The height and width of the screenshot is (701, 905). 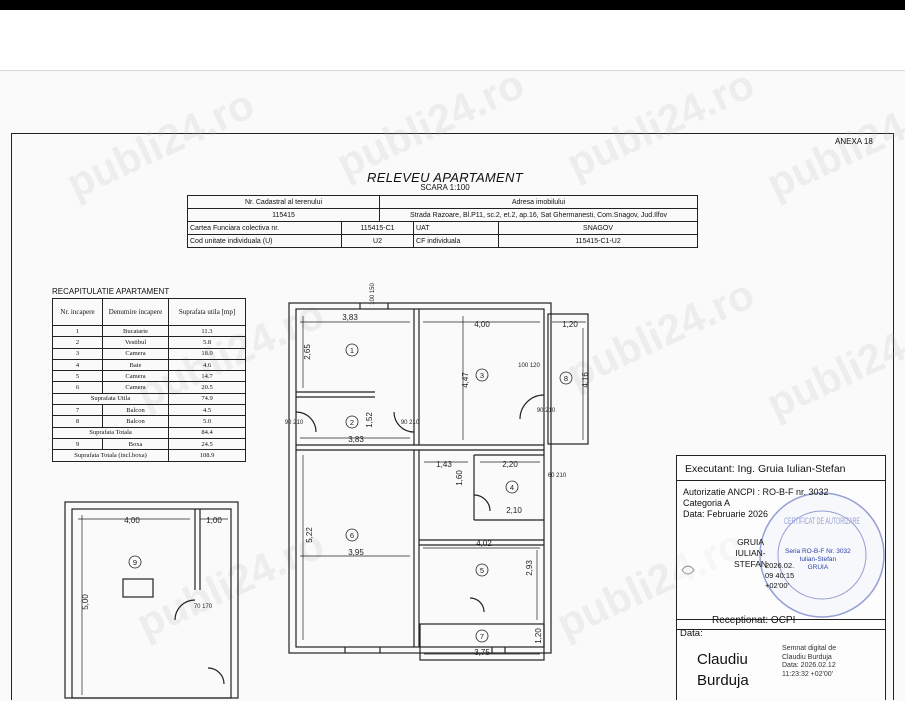 I want to click on dimension-label: 4,16, so click(x=585, y=380).